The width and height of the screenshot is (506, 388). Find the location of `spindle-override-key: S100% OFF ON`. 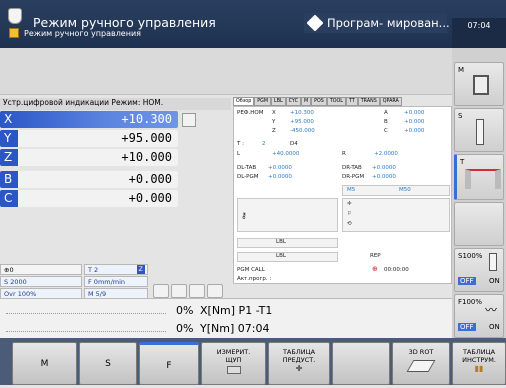

spindle-override-key: S100% OFF ON is located at coordinates (479, 270).